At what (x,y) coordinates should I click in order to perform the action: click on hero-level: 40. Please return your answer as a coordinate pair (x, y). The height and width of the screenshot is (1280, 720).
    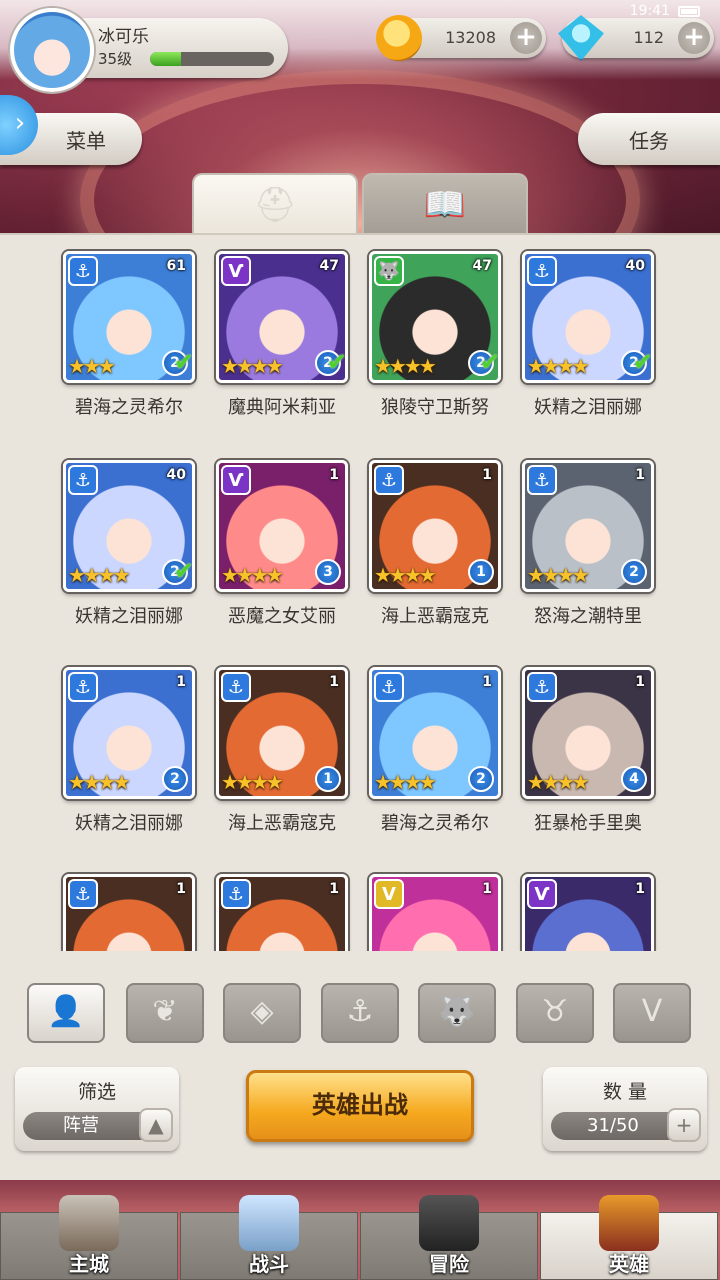
    Looking at the image, I should click on (176, 475).